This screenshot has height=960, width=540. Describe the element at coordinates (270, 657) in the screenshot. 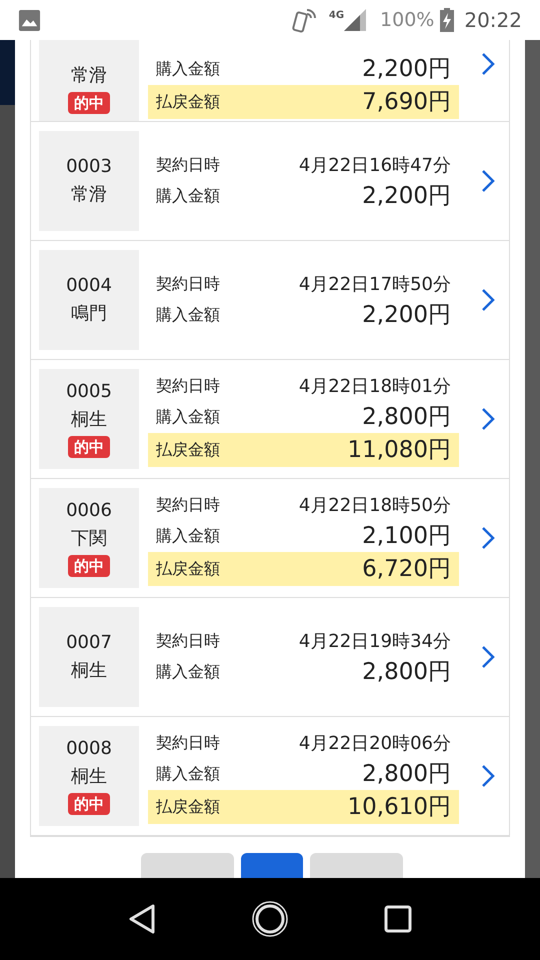

I see `bet-row: 0007 桐生 契約日時 4月22日19時34分 購入金額 2,800円` at that location.